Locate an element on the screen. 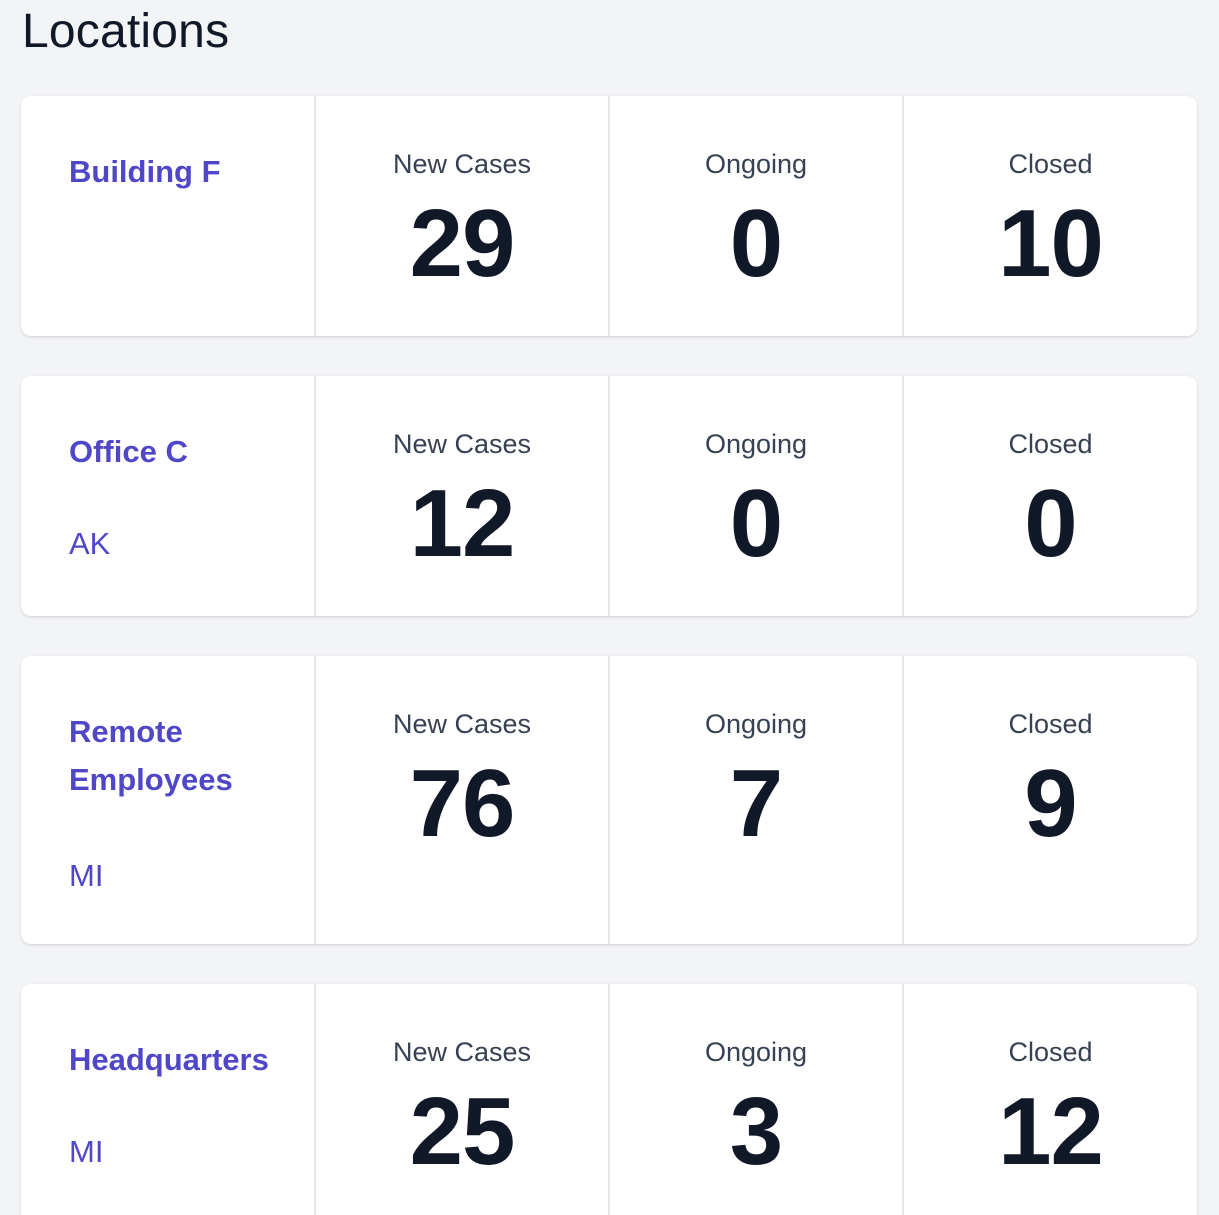 Image resolution: width=1219 pixels, height=1215 pixels. new-cases-stat: New Cases 25 is located at coordinates (463, 1099).